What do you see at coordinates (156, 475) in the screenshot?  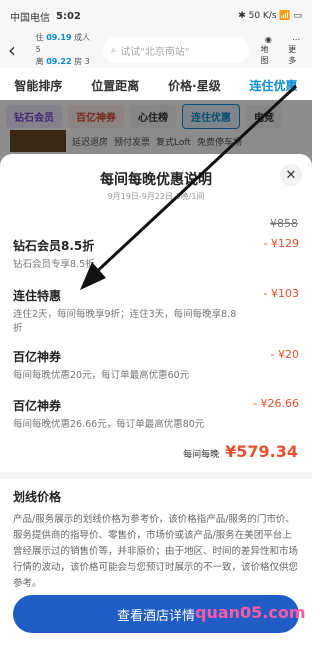 I see `section-divider` at bounding box center [156, 475].